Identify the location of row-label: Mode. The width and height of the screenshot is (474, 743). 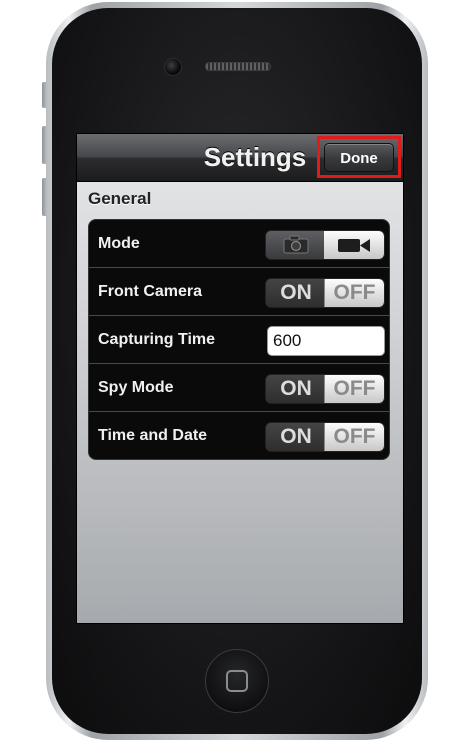
(119, 243).